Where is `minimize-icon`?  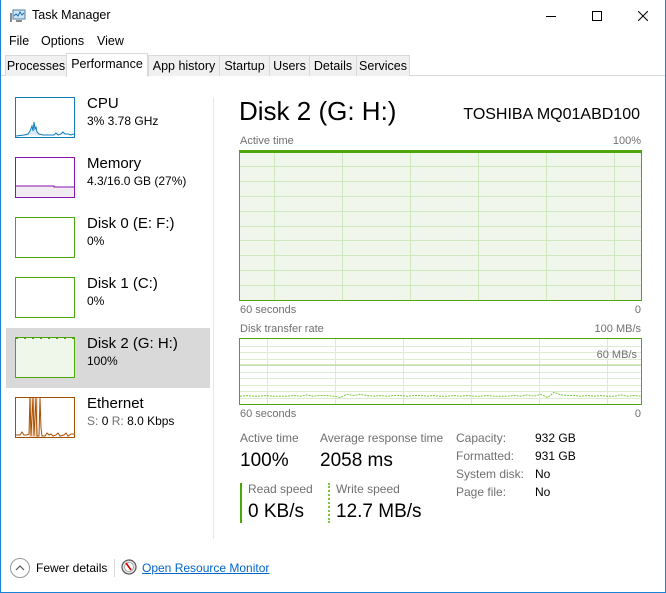 minimize-icon is located at coordinates (551, 16).